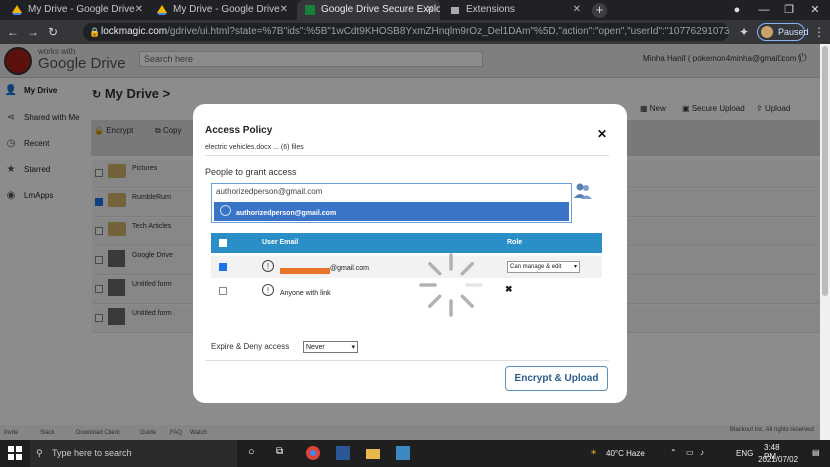 The image size is (830, 467). I want to click on select-all-checkbox, so click(223, 243).